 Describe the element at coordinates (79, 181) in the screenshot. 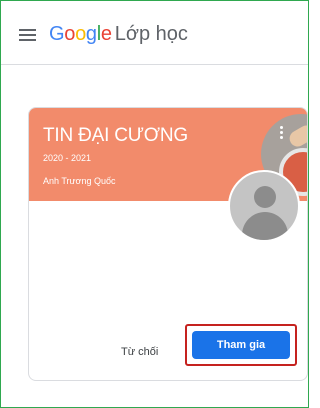

I see `teacher-name: Anh Trương Quốc` at that location.